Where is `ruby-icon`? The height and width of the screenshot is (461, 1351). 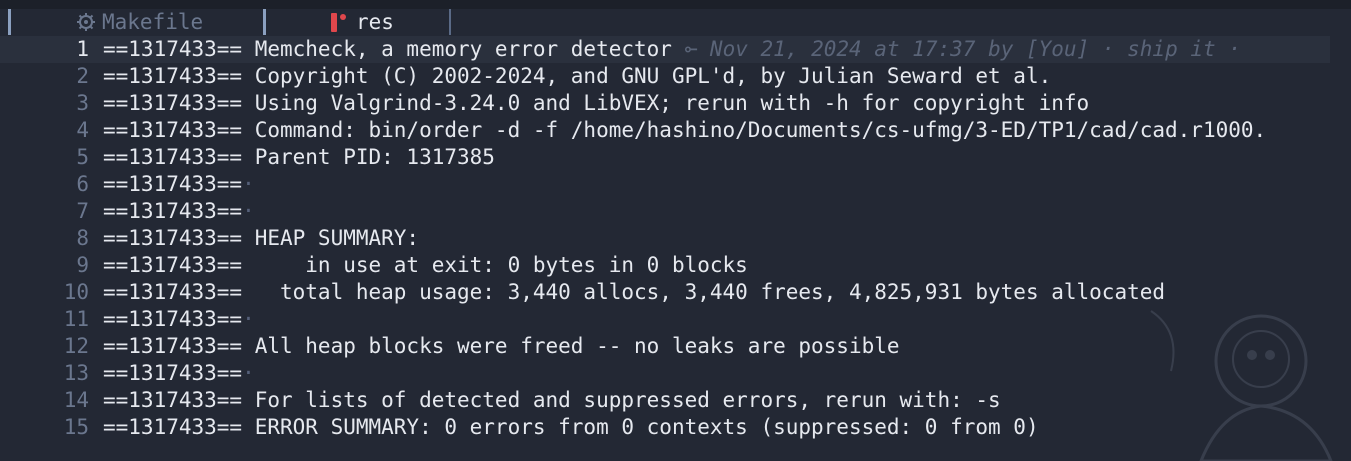 ruby-icon is located at coordinates (338, 22).